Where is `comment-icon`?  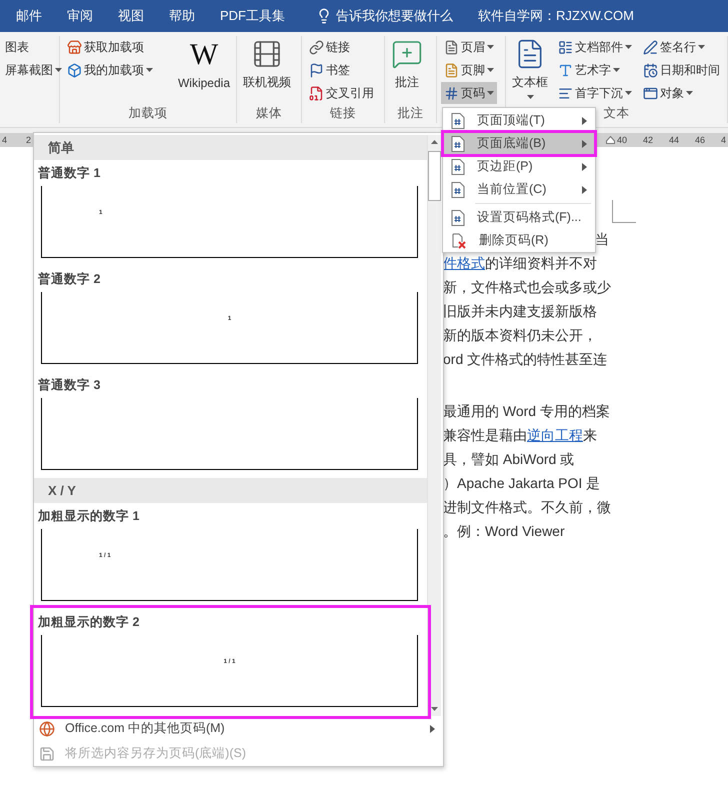
comment-icon is located at coordinates (407, 54).